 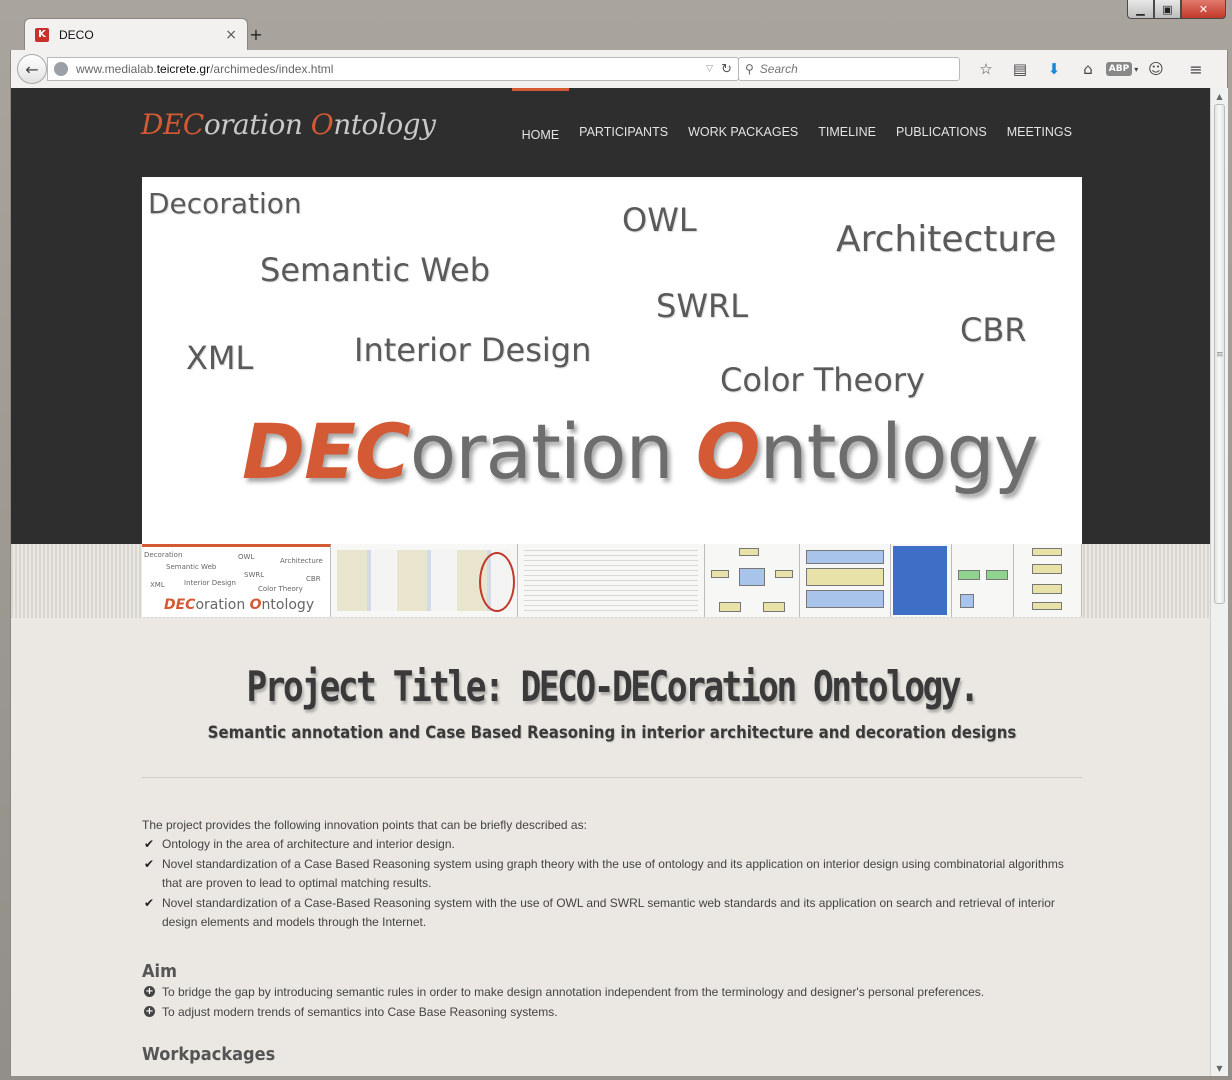 I want to click on new-tab-button: +, so click(x=256, y=34).